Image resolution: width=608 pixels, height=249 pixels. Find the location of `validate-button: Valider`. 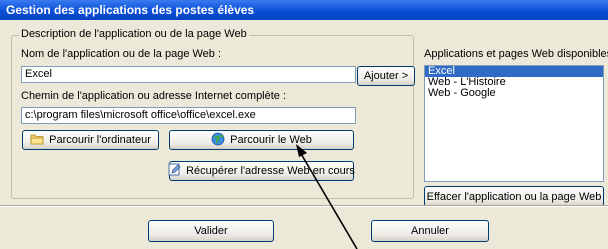

validate-button: Valider is located at coordinates (211, 231).